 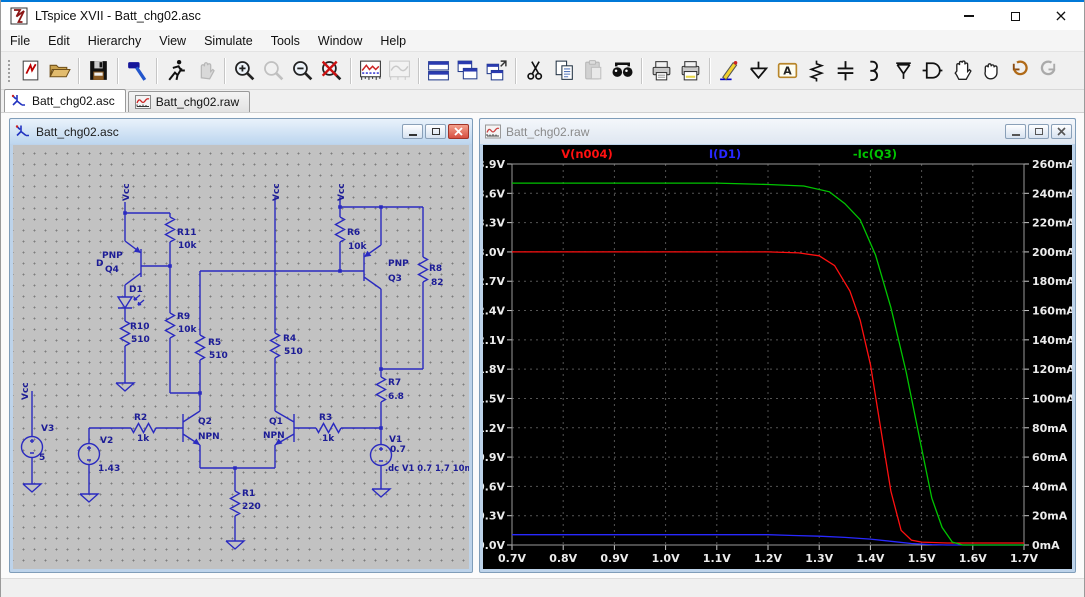 I want to click on schematic-label-r5-value: 510, so click(x=218, y=356).